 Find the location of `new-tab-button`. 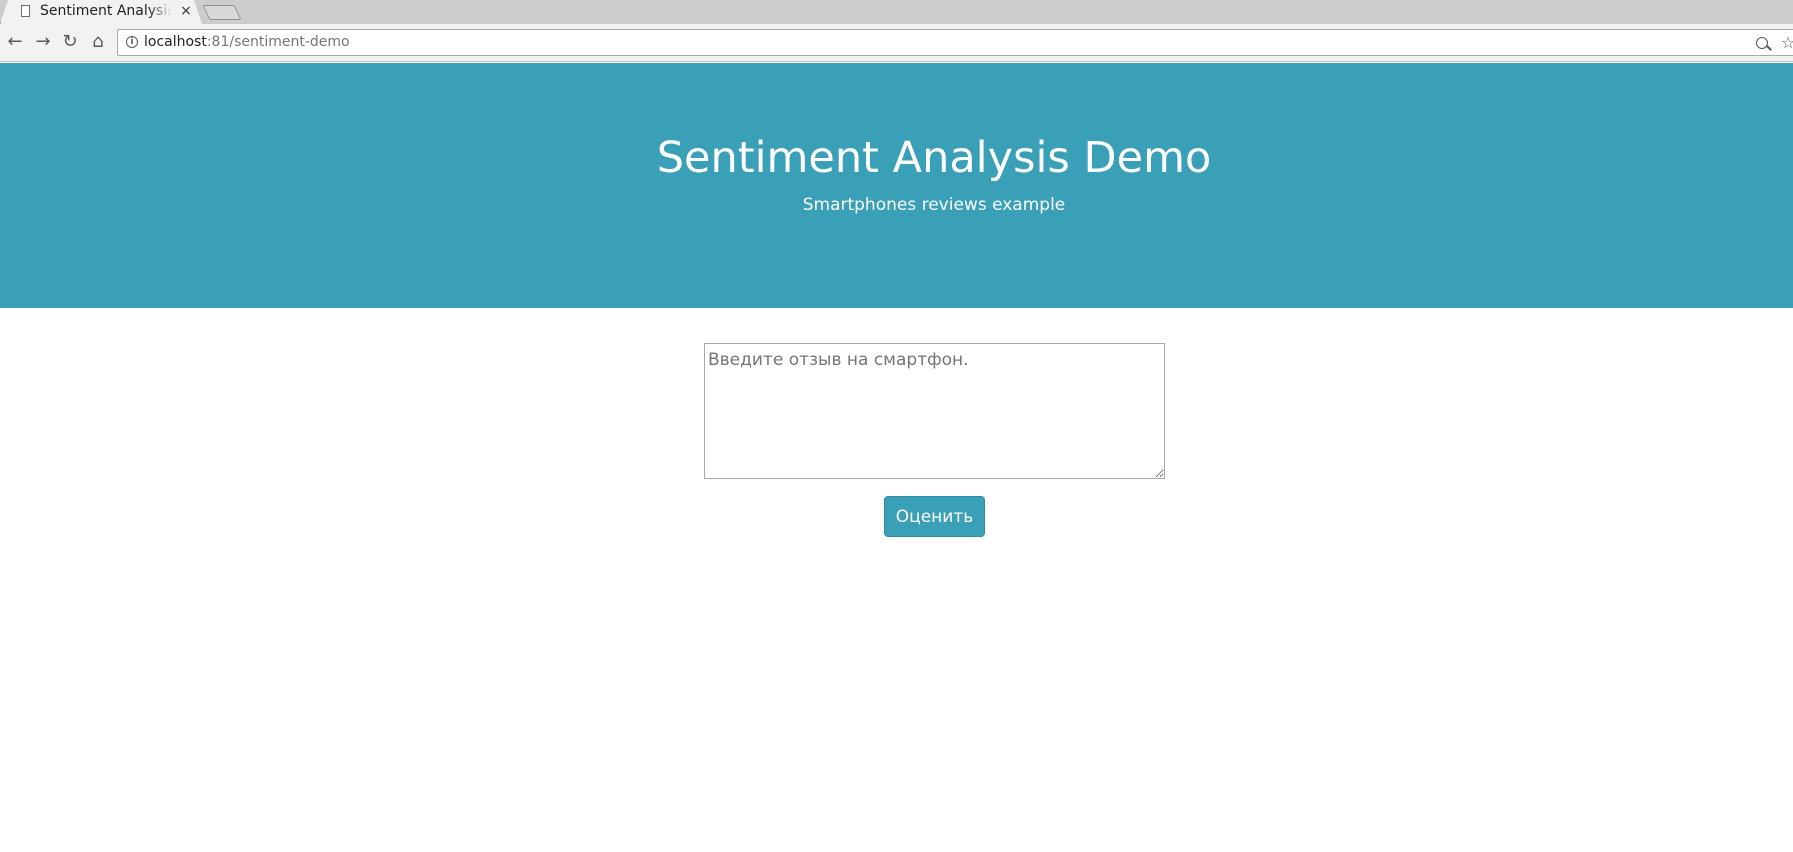

new-tab-button is located at coordinates (222, 12).